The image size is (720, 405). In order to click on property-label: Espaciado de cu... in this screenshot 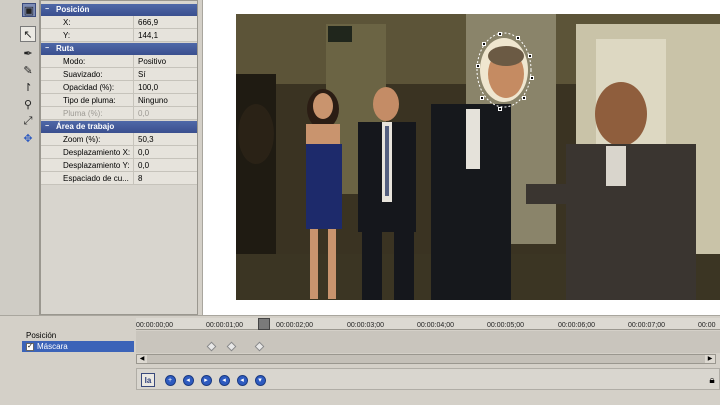, I will do `click(96, 178)`.